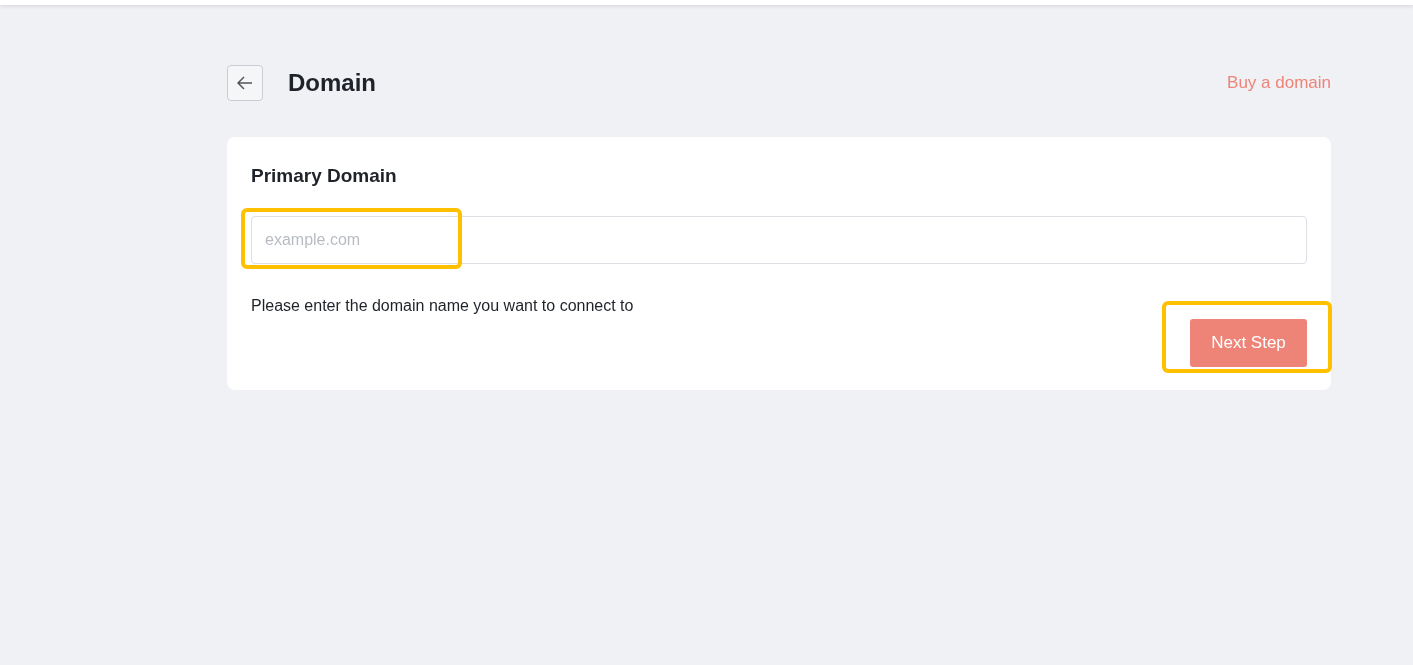 The height and width of the screenshot is (665, 1413). I want to click on hint-text: Please enter the domain name you want to connect to, so click(443, 306).